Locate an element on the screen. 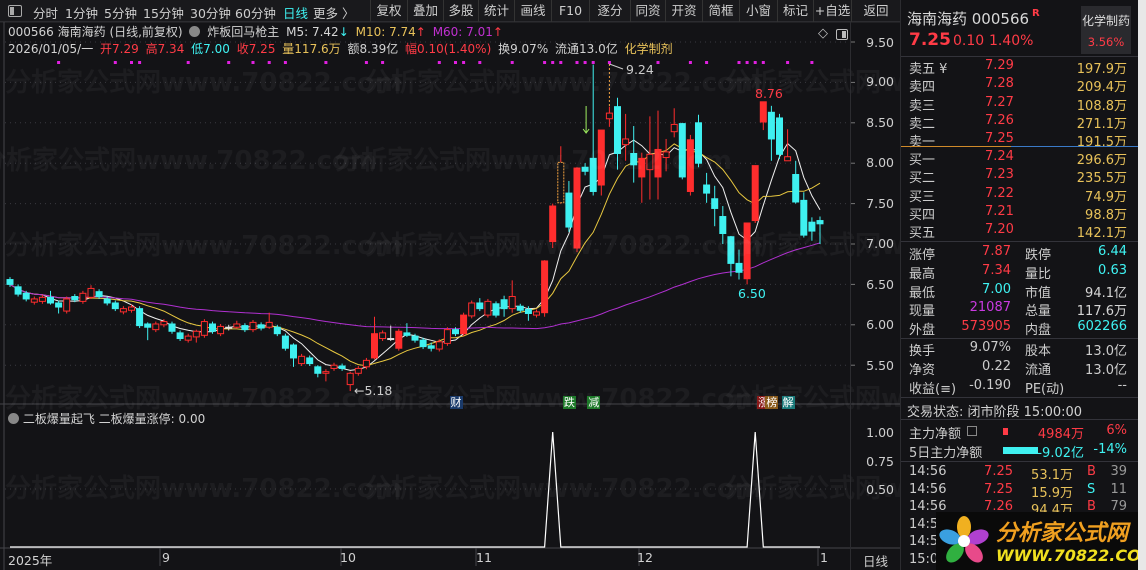  period-tab-30min: 30分钟 is located at coordinates (210, 12).